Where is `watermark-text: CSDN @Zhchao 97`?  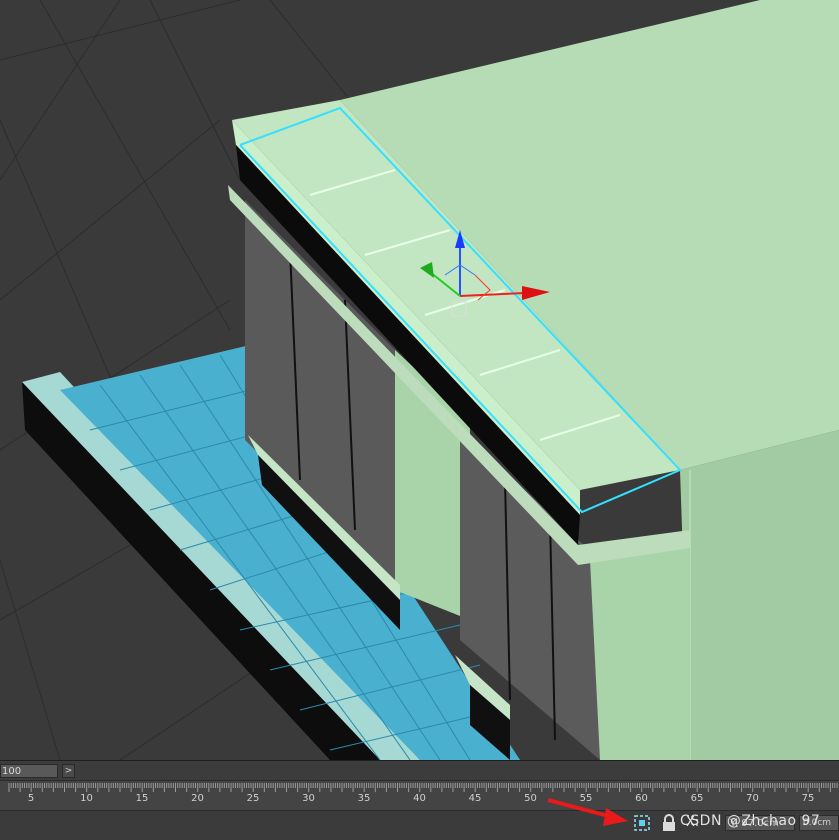 watermark-text: CSDN @Zhchao 97 is located at coordinates (750, 821).